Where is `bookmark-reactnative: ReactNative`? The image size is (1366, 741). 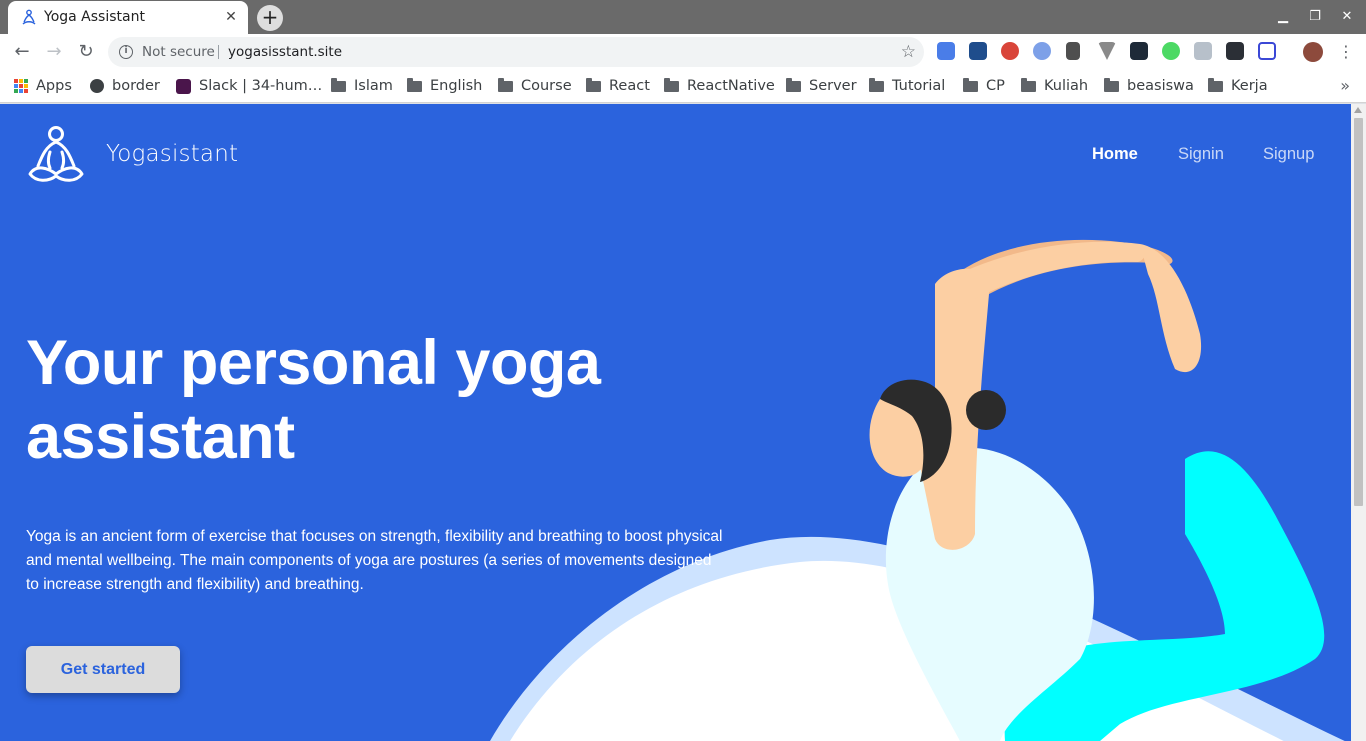
bookmark-reactnative: ReactNative is located at coordinates (719, 86).